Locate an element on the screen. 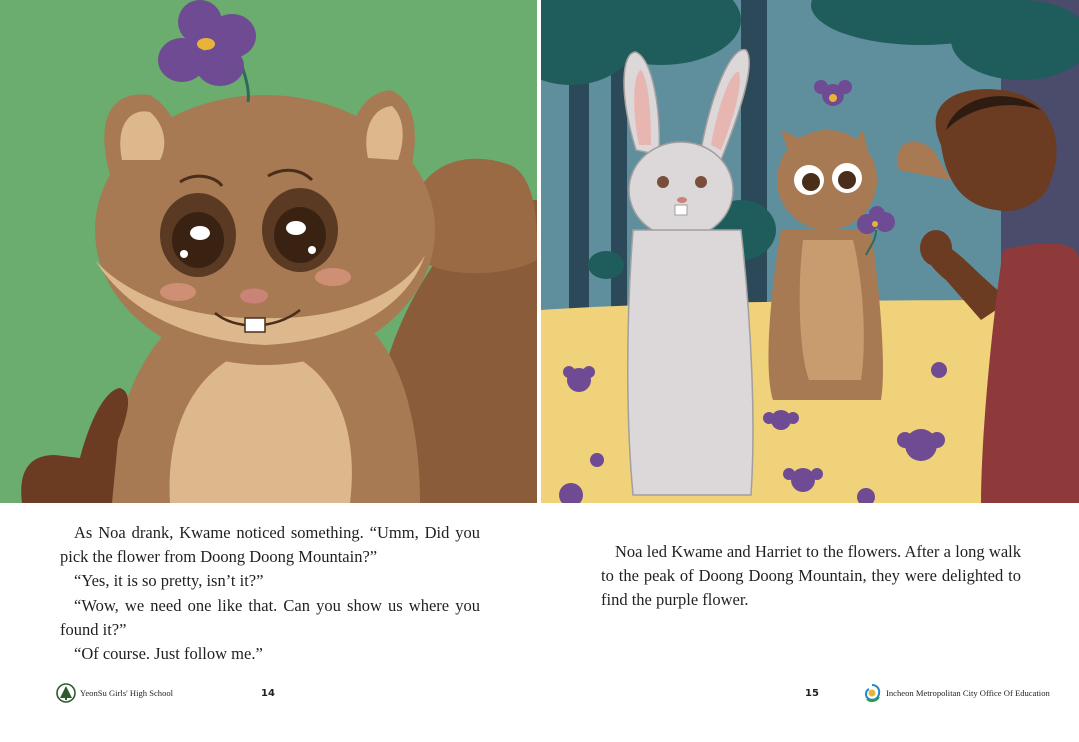  left-paragraph-2: “Yes, it is so pretty, isn’t it?” is located at coordinates (169, 581).